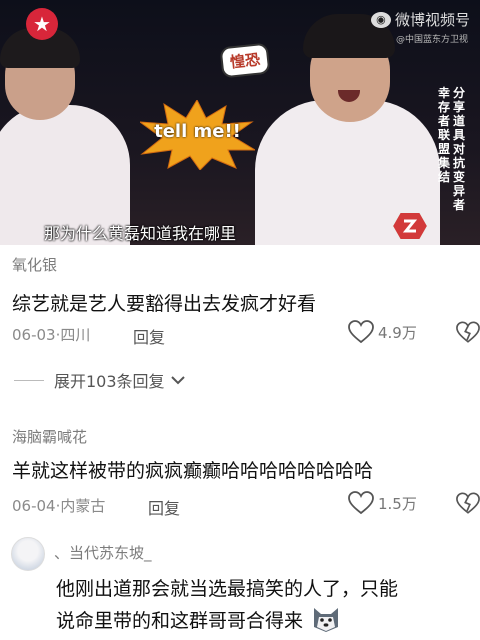  I want to click on comment-username: 、当代苏东坡_, so click(103, 552).